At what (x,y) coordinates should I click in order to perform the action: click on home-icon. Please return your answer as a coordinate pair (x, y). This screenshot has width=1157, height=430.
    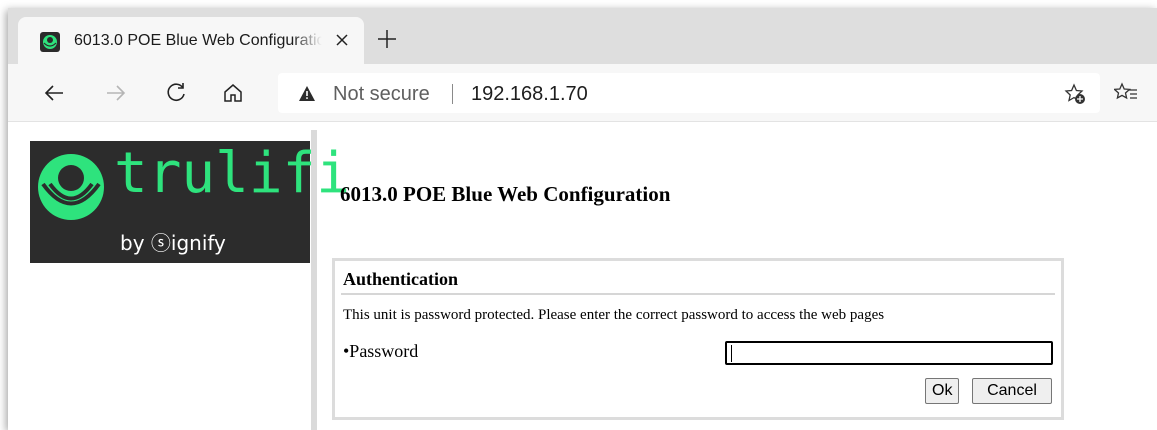
    Looking at the image, I should click on (233, 93).